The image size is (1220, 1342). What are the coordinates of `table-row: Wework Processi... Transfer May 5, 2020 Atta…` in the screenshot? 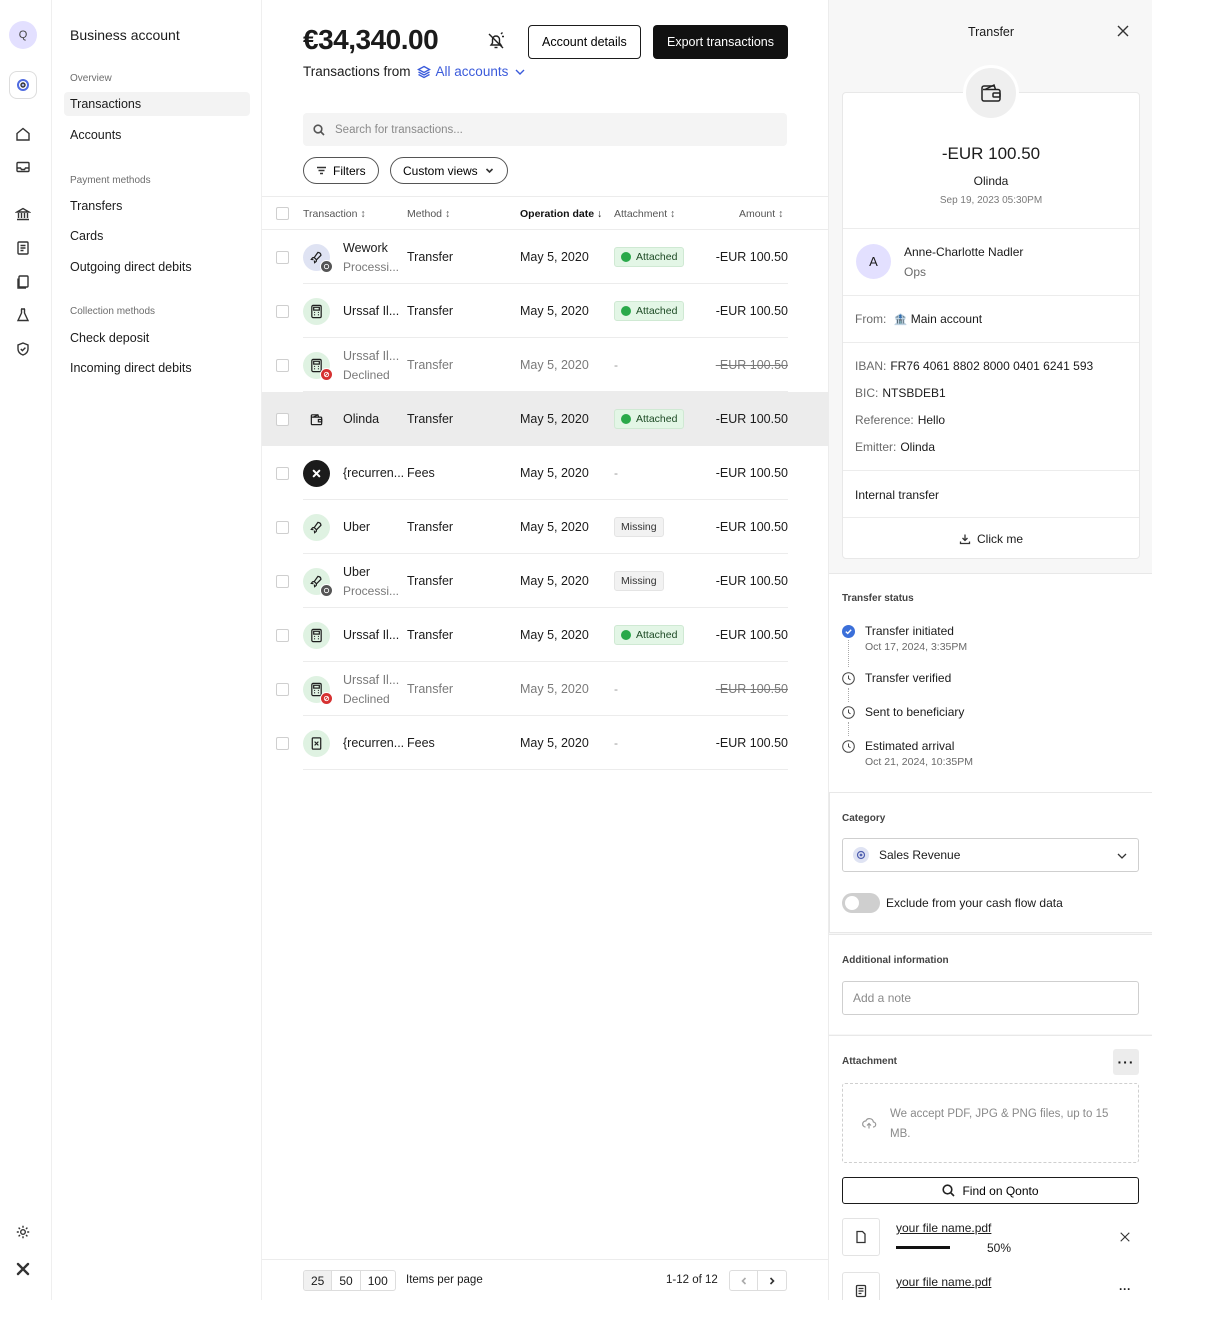 It's located at (545, 257).